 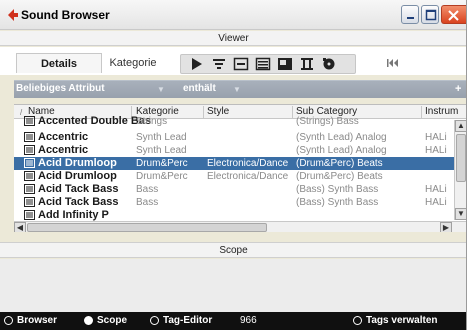 What do you see at coordinates (65, 15) in the screenshot?
I see `window-title: Sound Browser` at bounding box center [65, 15].